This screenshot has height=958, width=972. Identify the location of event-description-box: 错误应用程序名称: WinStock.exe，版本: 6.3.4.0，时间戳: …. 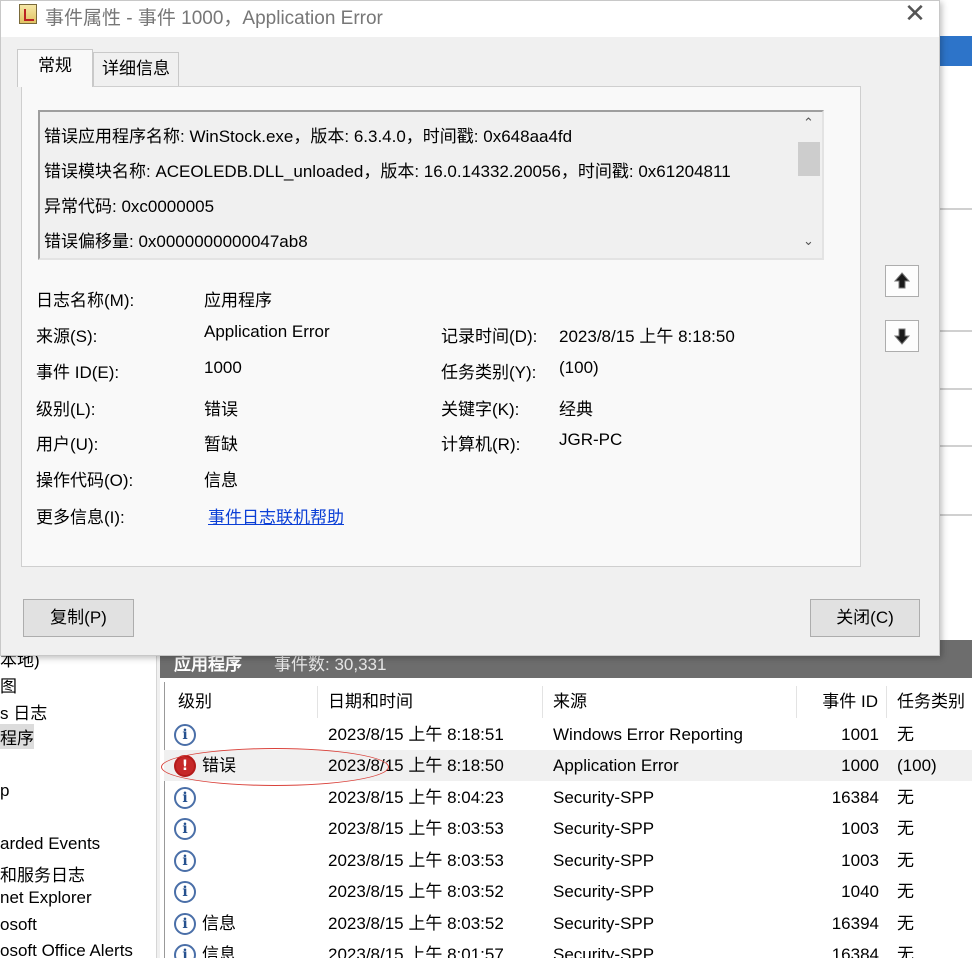
(431, 185).